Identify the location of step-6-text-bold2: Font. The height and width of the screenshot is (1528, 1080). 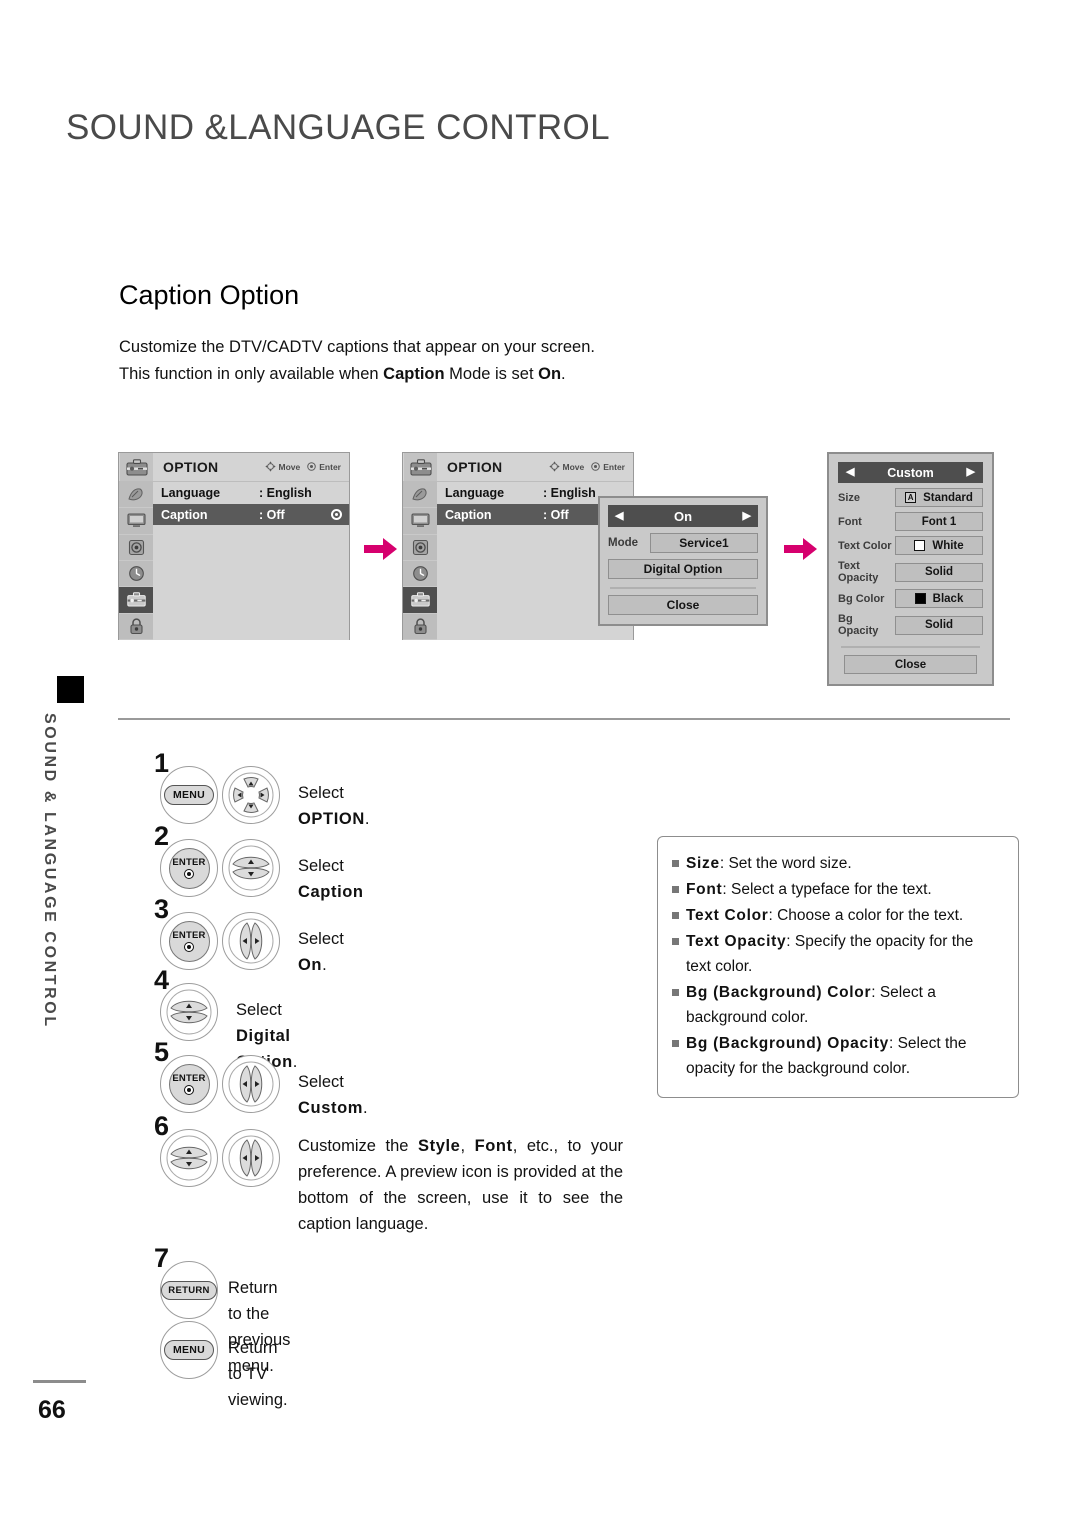
(493, 1146).